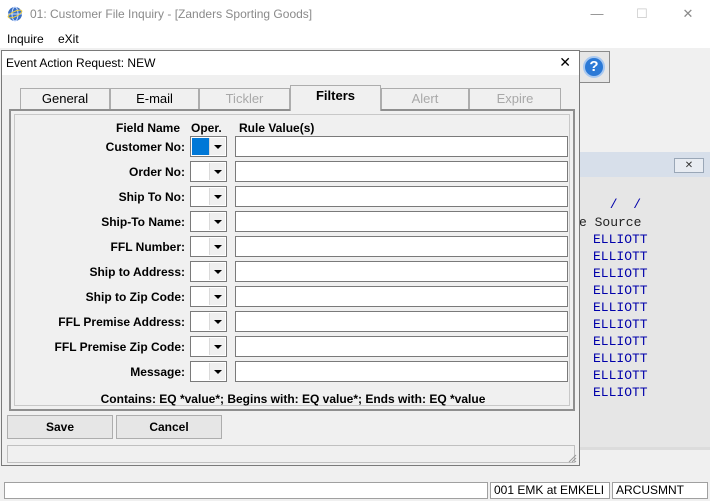 The height and width of the screenshot is (501, 710). I want to click on field-label-ffl-number: FFL Number:, so click(147, 247).